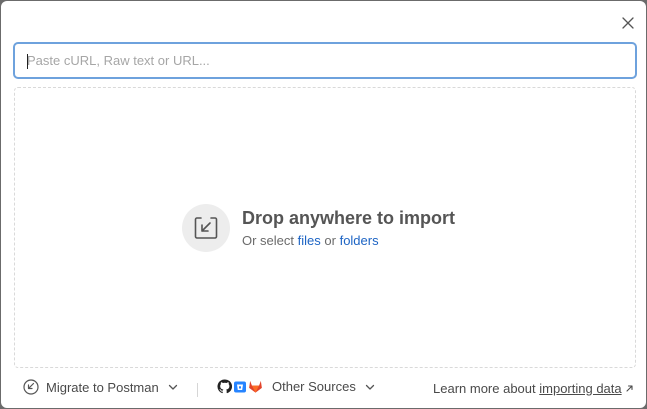 The height and width of the screenshot is (409, 647). Describe the element at coordinates (197, 390) in the screenshot. I see `footer-divider` at that location.